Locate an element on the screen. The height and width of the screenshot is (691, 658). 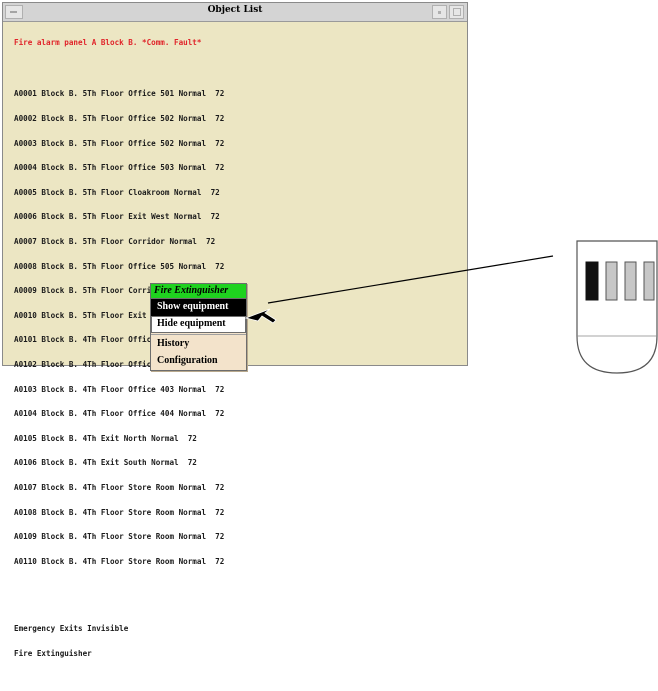
list-item: A0106 Block B. 4Th Exit South Normal 72 is located at coordinates (238, 463).